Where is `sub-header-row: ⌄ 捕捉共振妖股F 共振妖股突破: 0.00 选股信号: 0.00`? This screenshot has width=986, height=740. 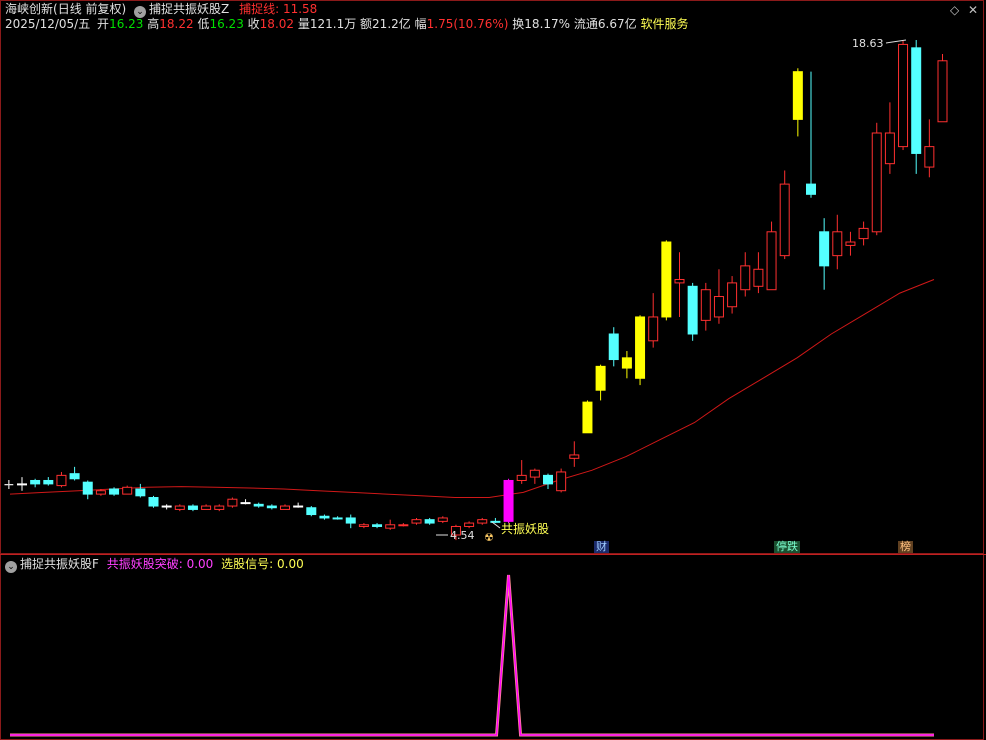
sub-header-row: ⌄ 捕捉共振妖股F 共振妖股突破: 0.00 选股信号: 0.00 is located at coordinates (154, 565).